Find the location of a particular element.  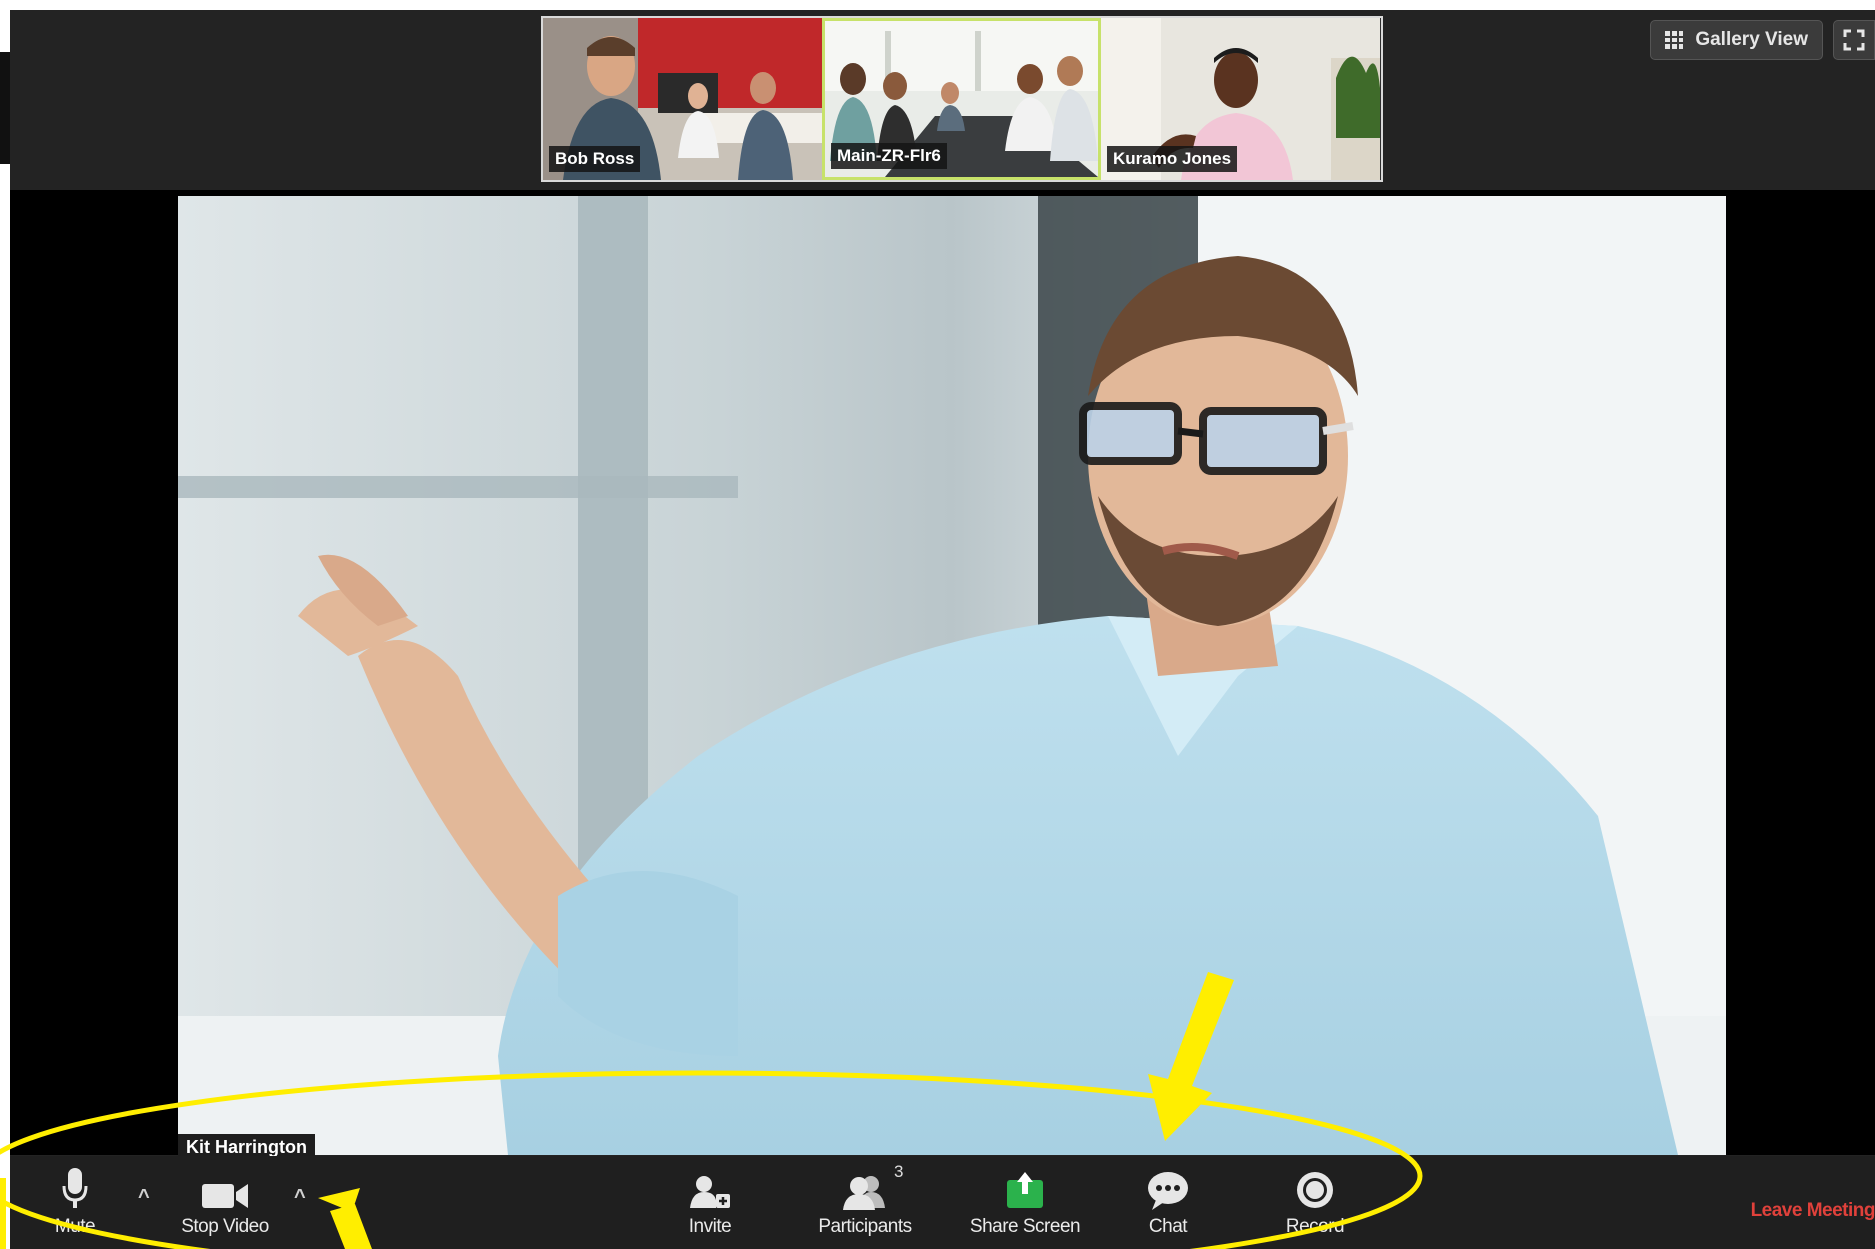

chat-button: Chat is located at coordinates (1168, 1202).